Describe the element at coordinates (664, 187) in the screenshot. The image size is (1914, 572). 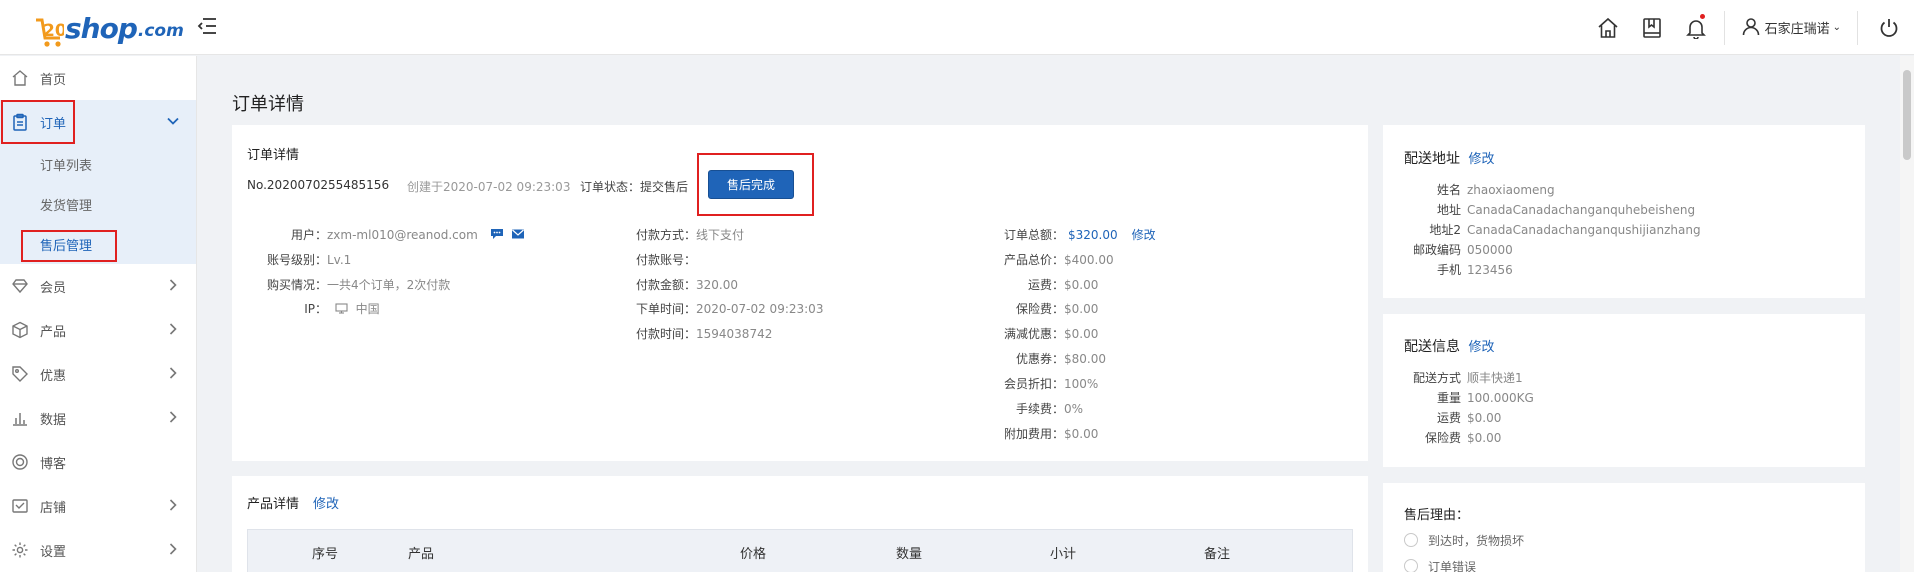
I see `status-badge: 提交售后` at that location.